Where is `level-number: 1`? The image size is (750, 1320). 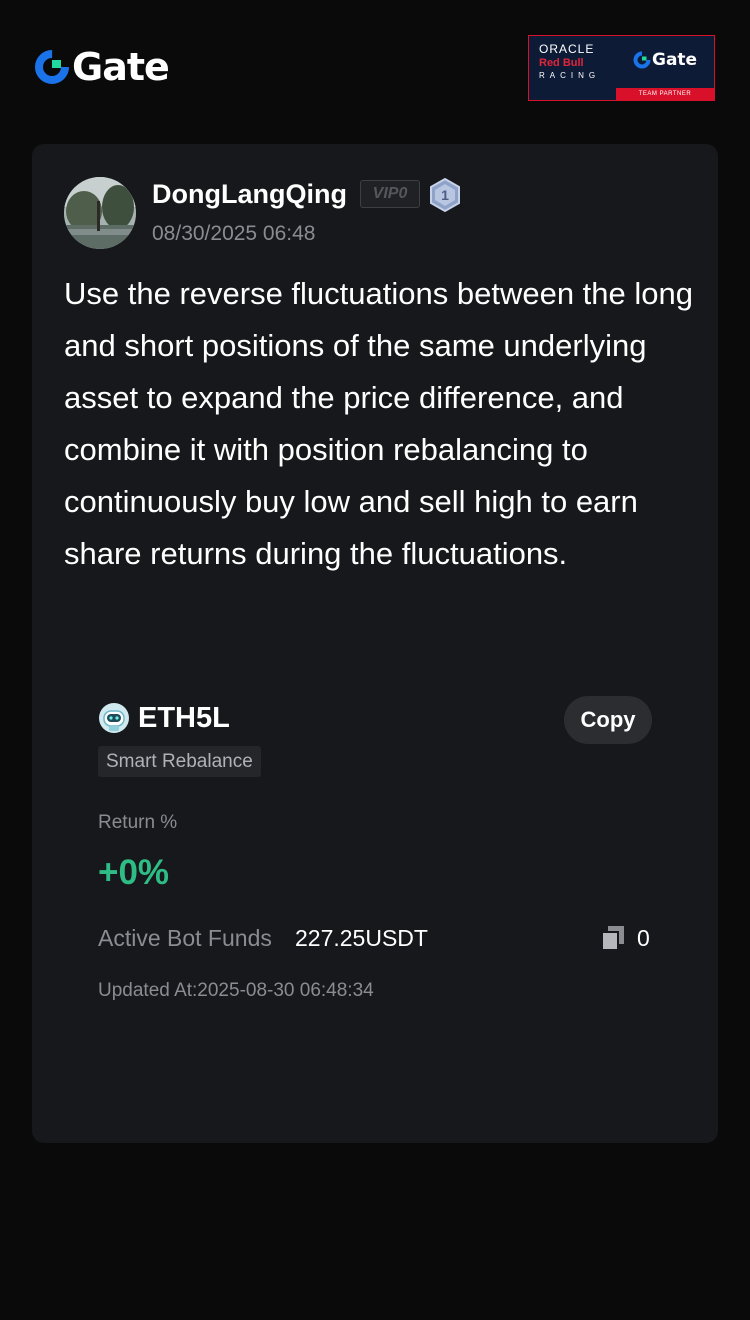
level-number: 1 is located at coordinates (445, 195).